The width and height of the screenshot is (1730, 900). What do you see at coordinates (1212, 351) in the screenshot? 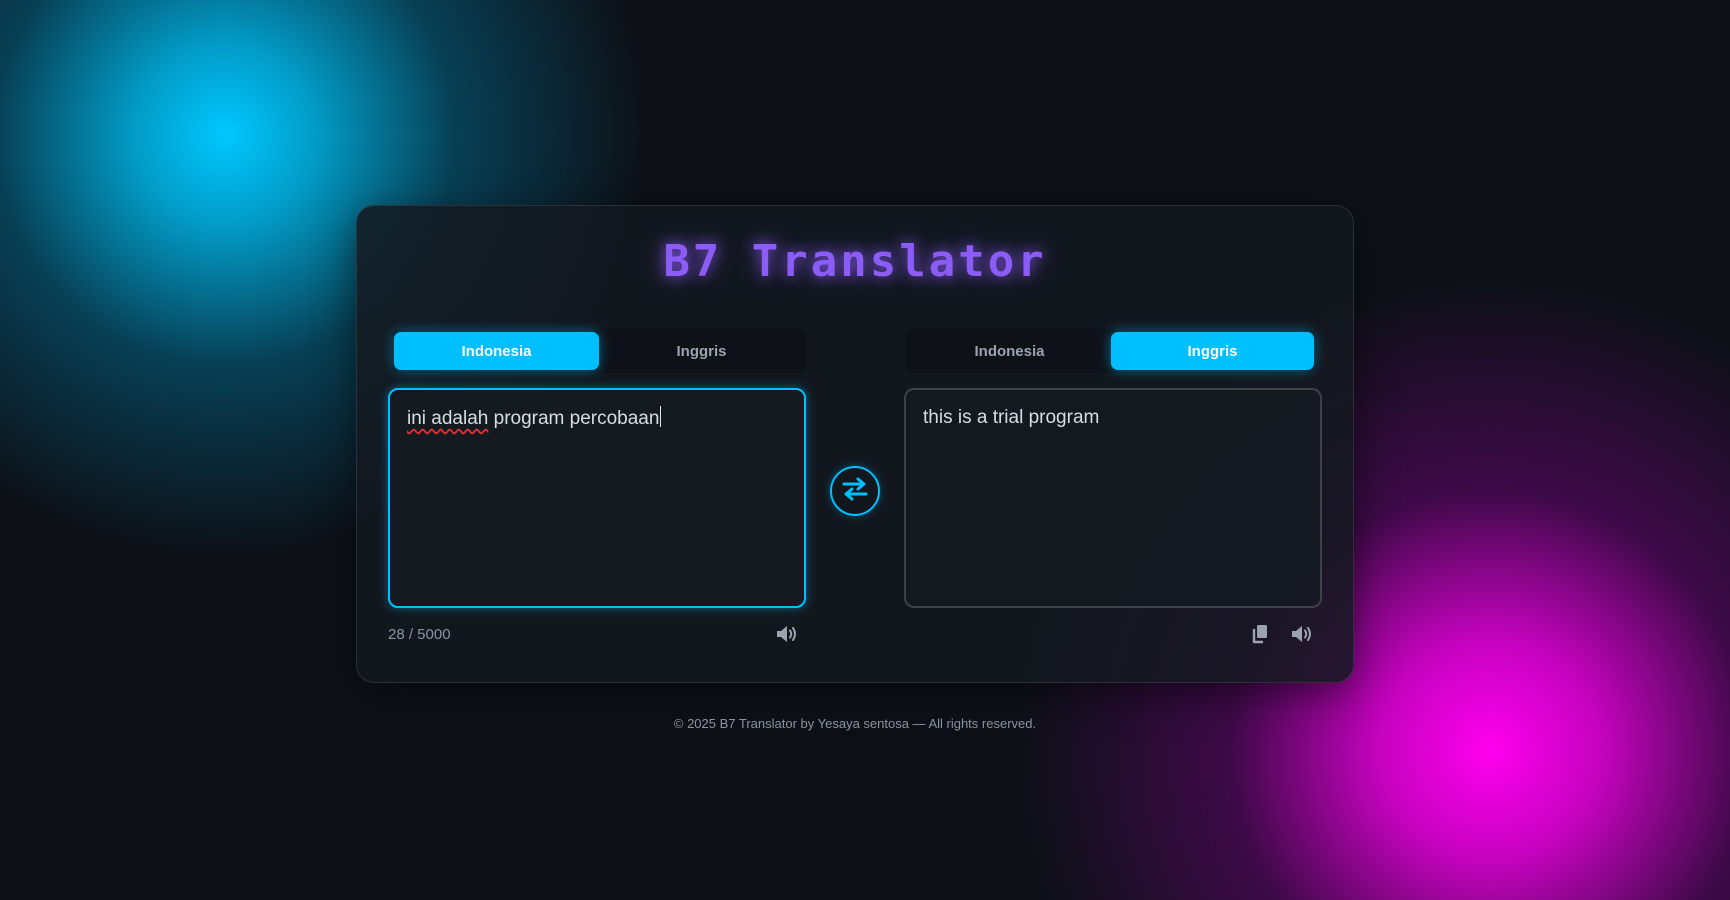
I see `target-tab-inggris: Inggris` at bounding box center [1212, 351].